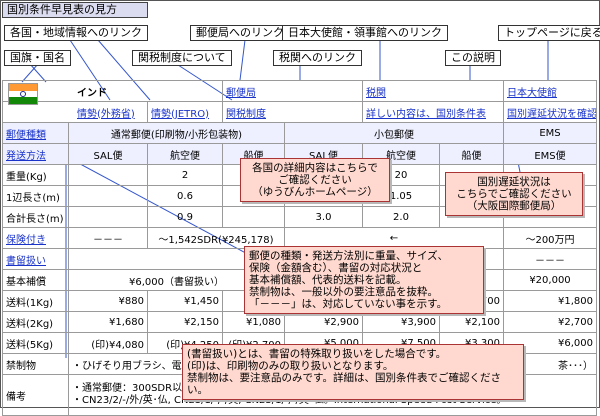  I want to click on label-postal: 郵便局へのリンク, so click(240, 33).